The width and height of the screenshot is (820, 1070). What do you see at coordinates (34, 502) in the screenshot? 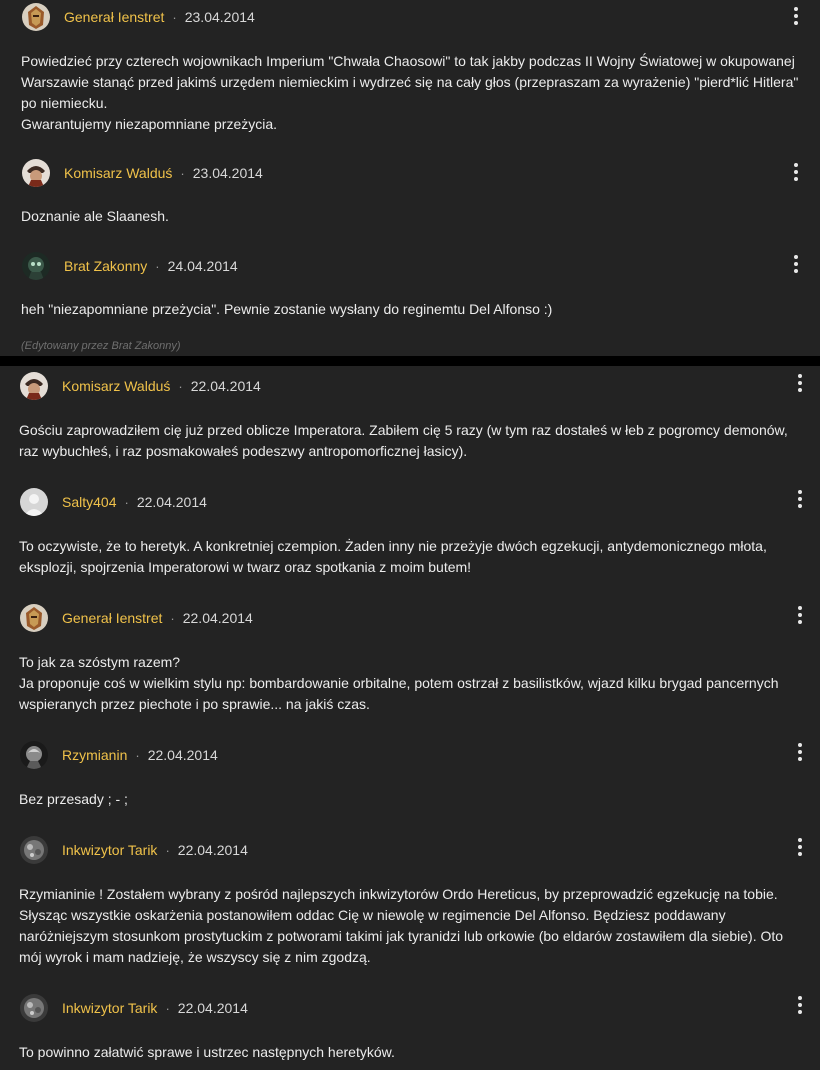
I see `default-user-avatar-icon` at bounding box center [34, 502].